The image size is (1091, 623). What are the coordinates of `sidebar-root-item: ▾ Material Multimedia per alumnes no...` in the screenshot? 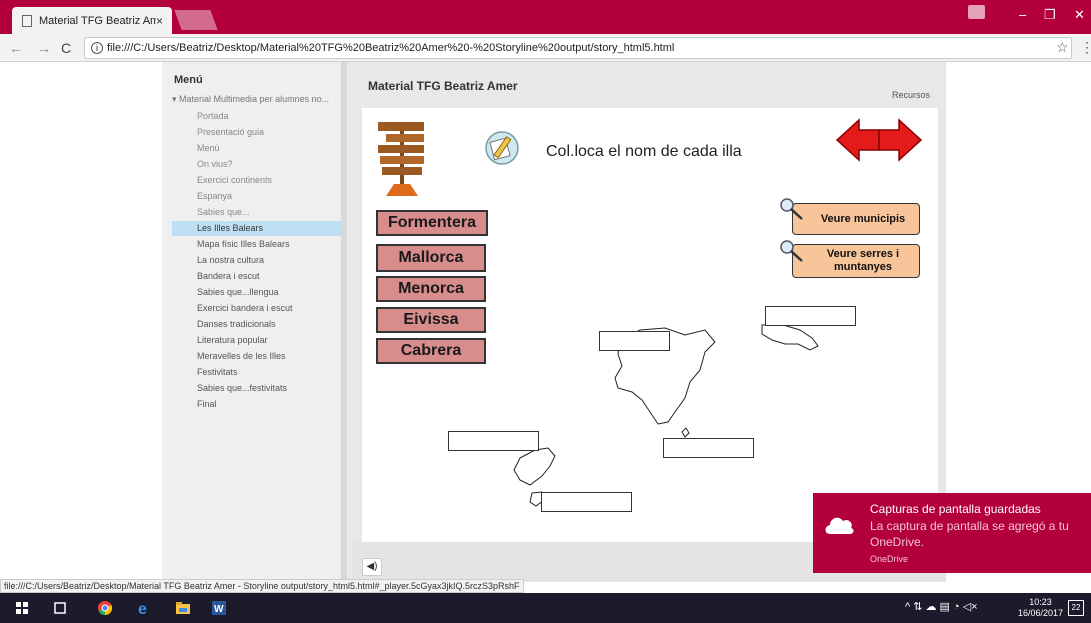 It's located at (250, 99).